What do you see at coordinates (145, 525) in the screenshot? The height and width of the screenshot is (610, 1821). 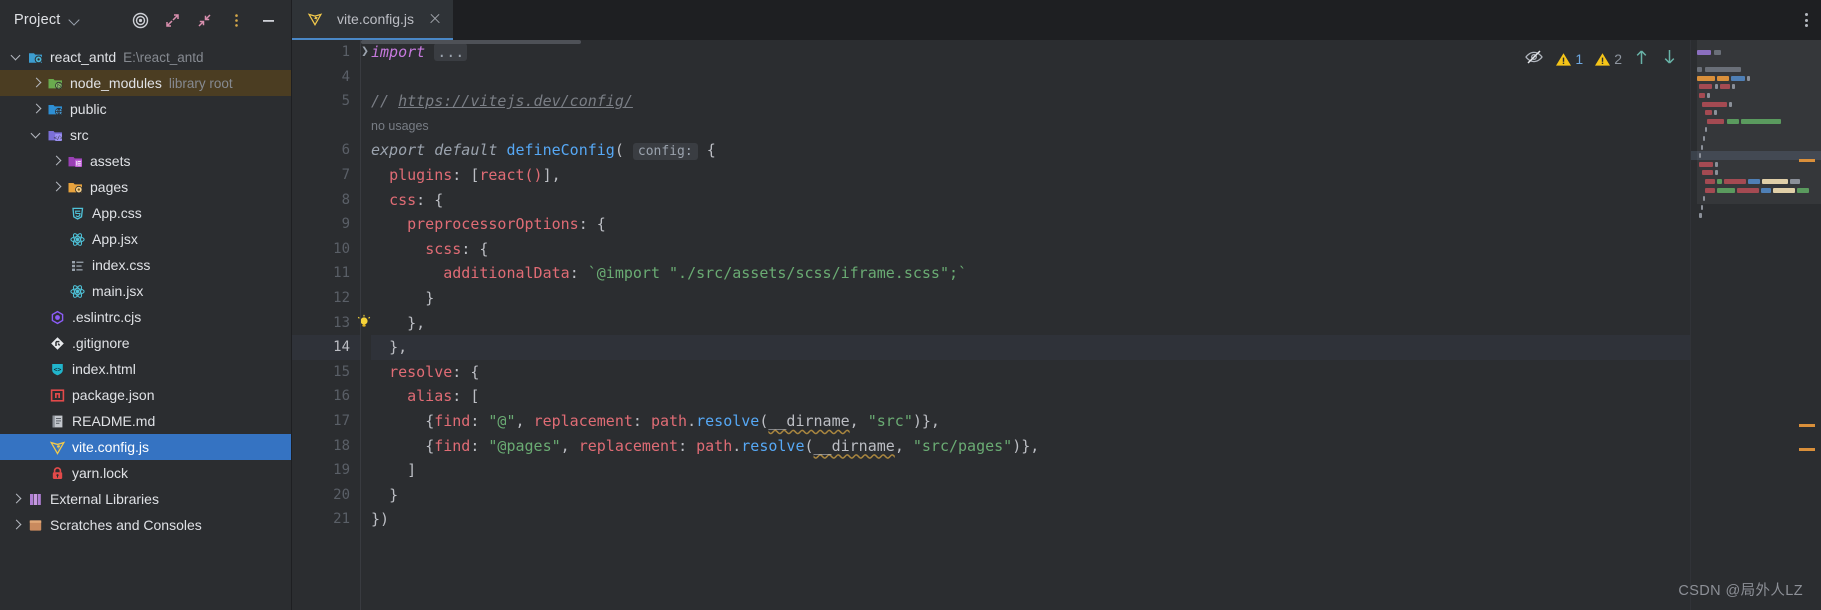 I see `tree-node-scratches: Scratches and Consoles` at bounding box center [145, 525].